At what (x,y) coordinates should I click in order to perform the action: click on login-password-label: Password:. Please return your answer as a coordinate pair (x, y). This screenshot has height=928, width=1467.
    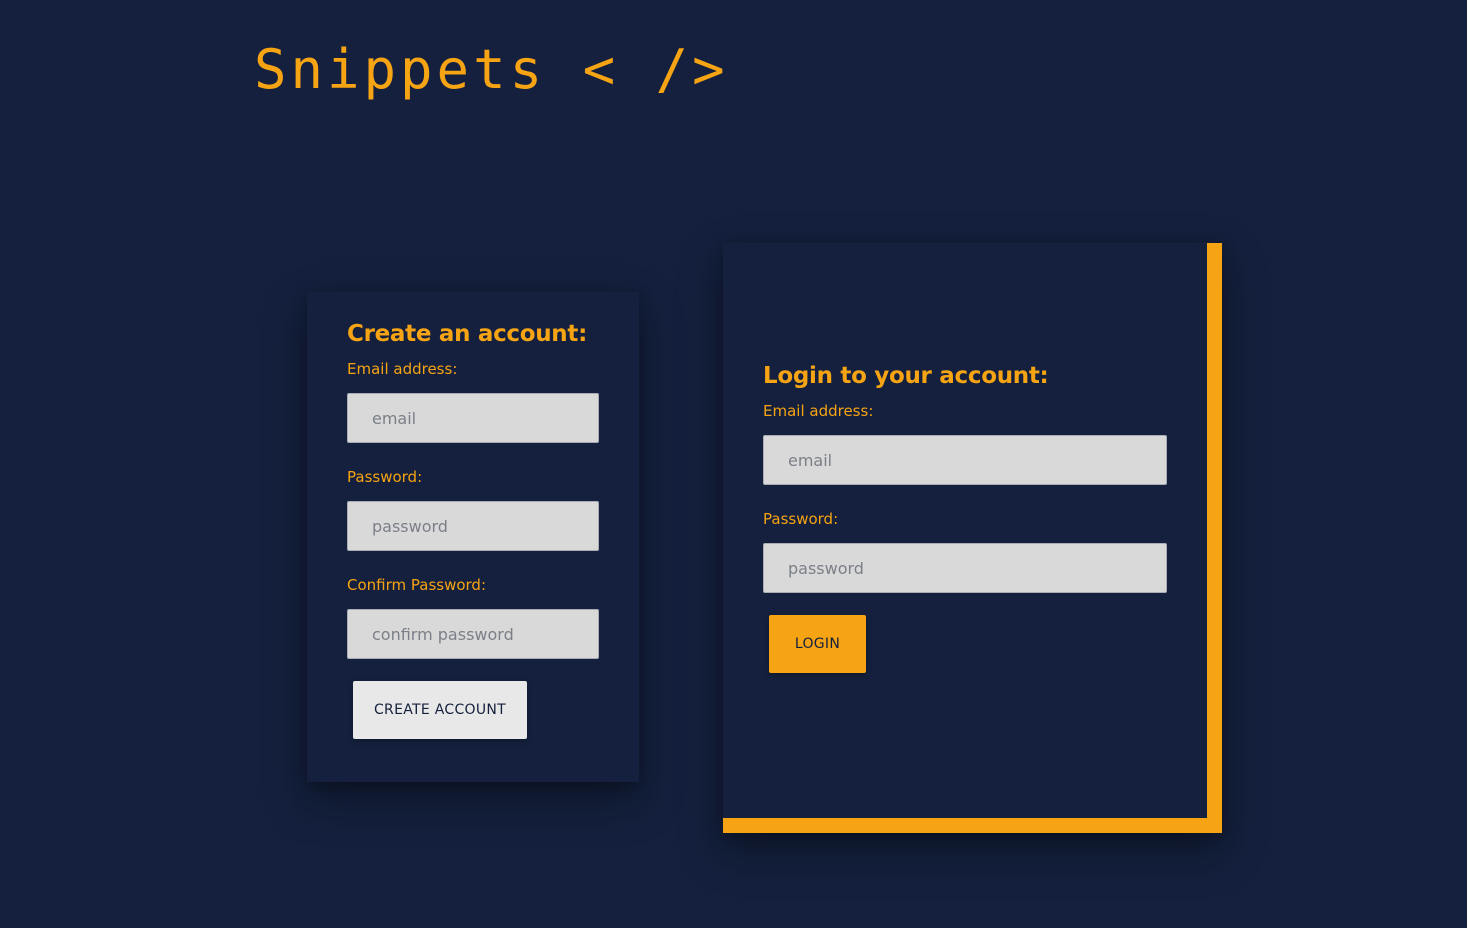
    Looking at the image, I should click on (801, 519).